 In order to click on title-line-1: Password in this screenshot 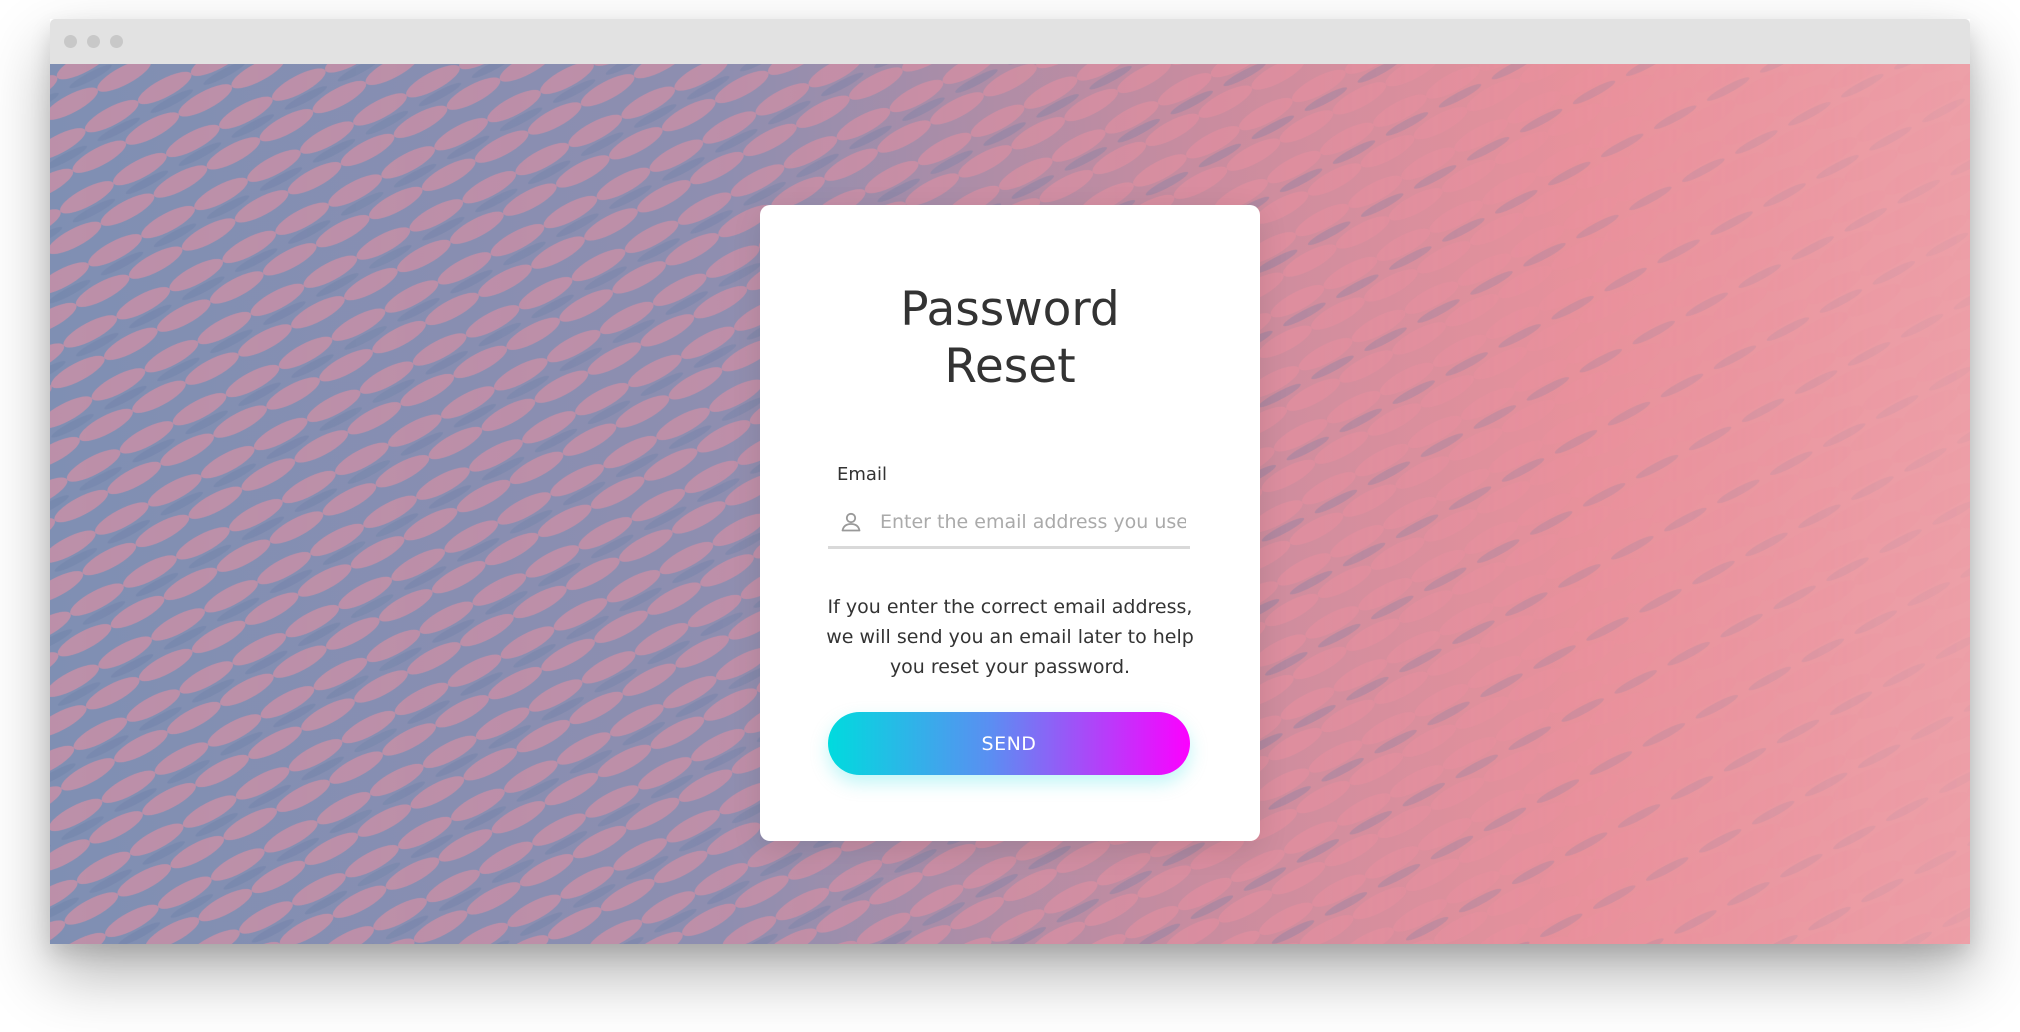, I will do `click(1010, 309)`.